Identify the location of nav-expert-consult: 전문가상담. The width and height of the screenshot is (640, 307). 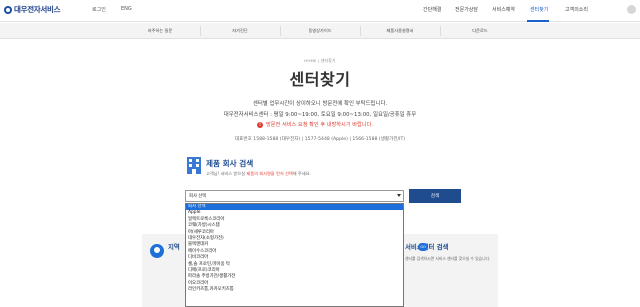
(466, 9).